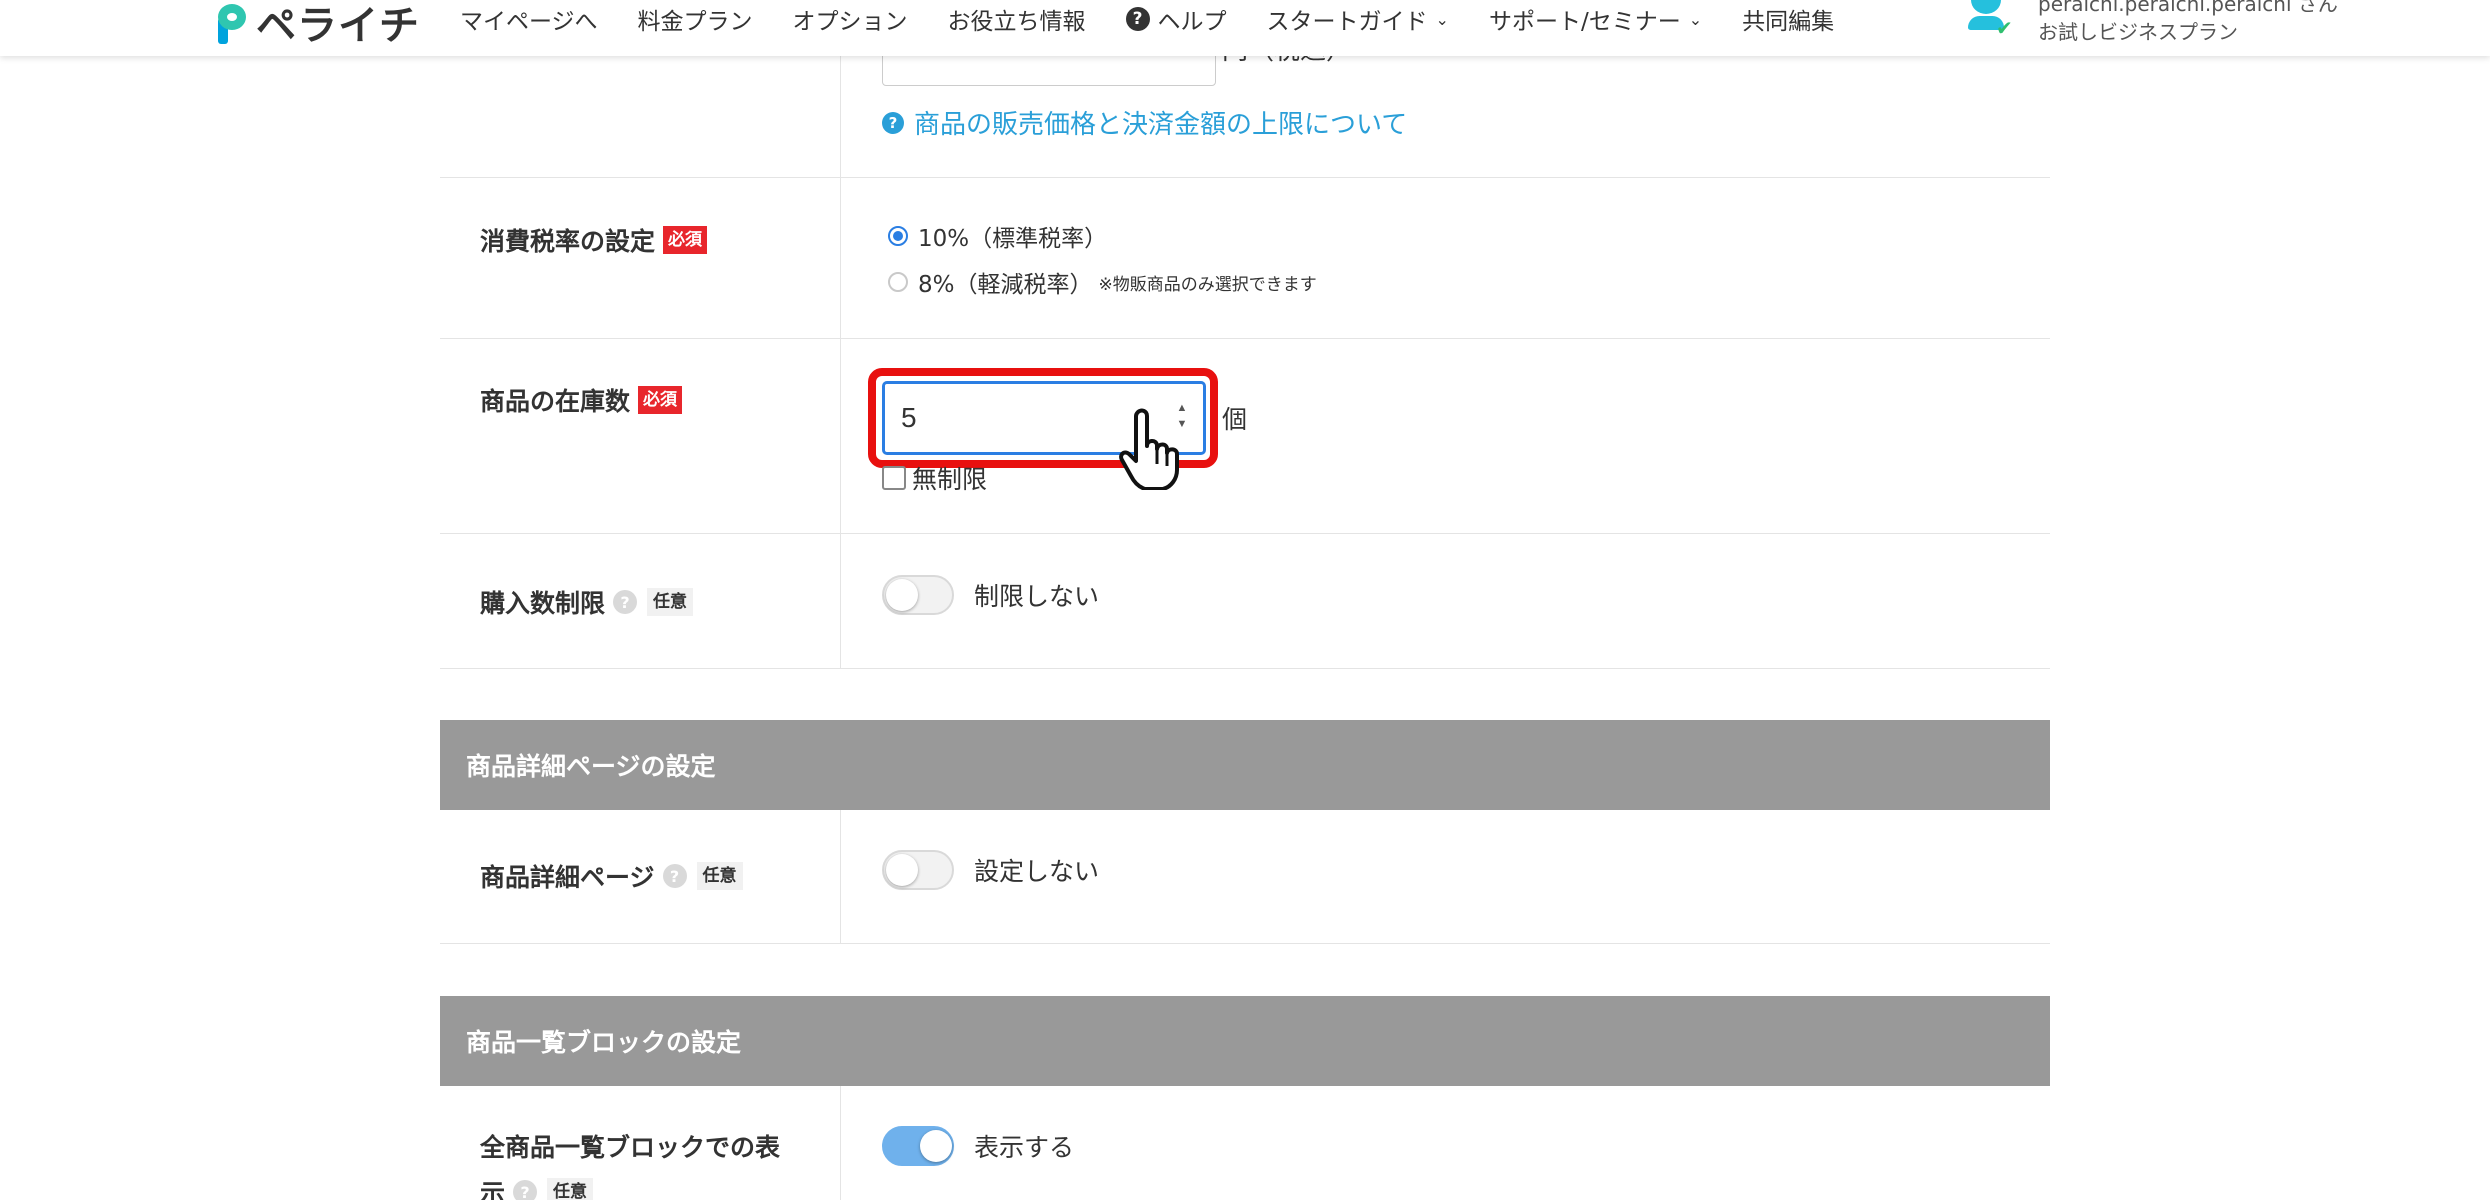  What do you see at coordinates (604, 1042) in the screenshot?
I see `section-title-list-block: 商品一覧ブロックの設定` at bounding box center [604, 1042].